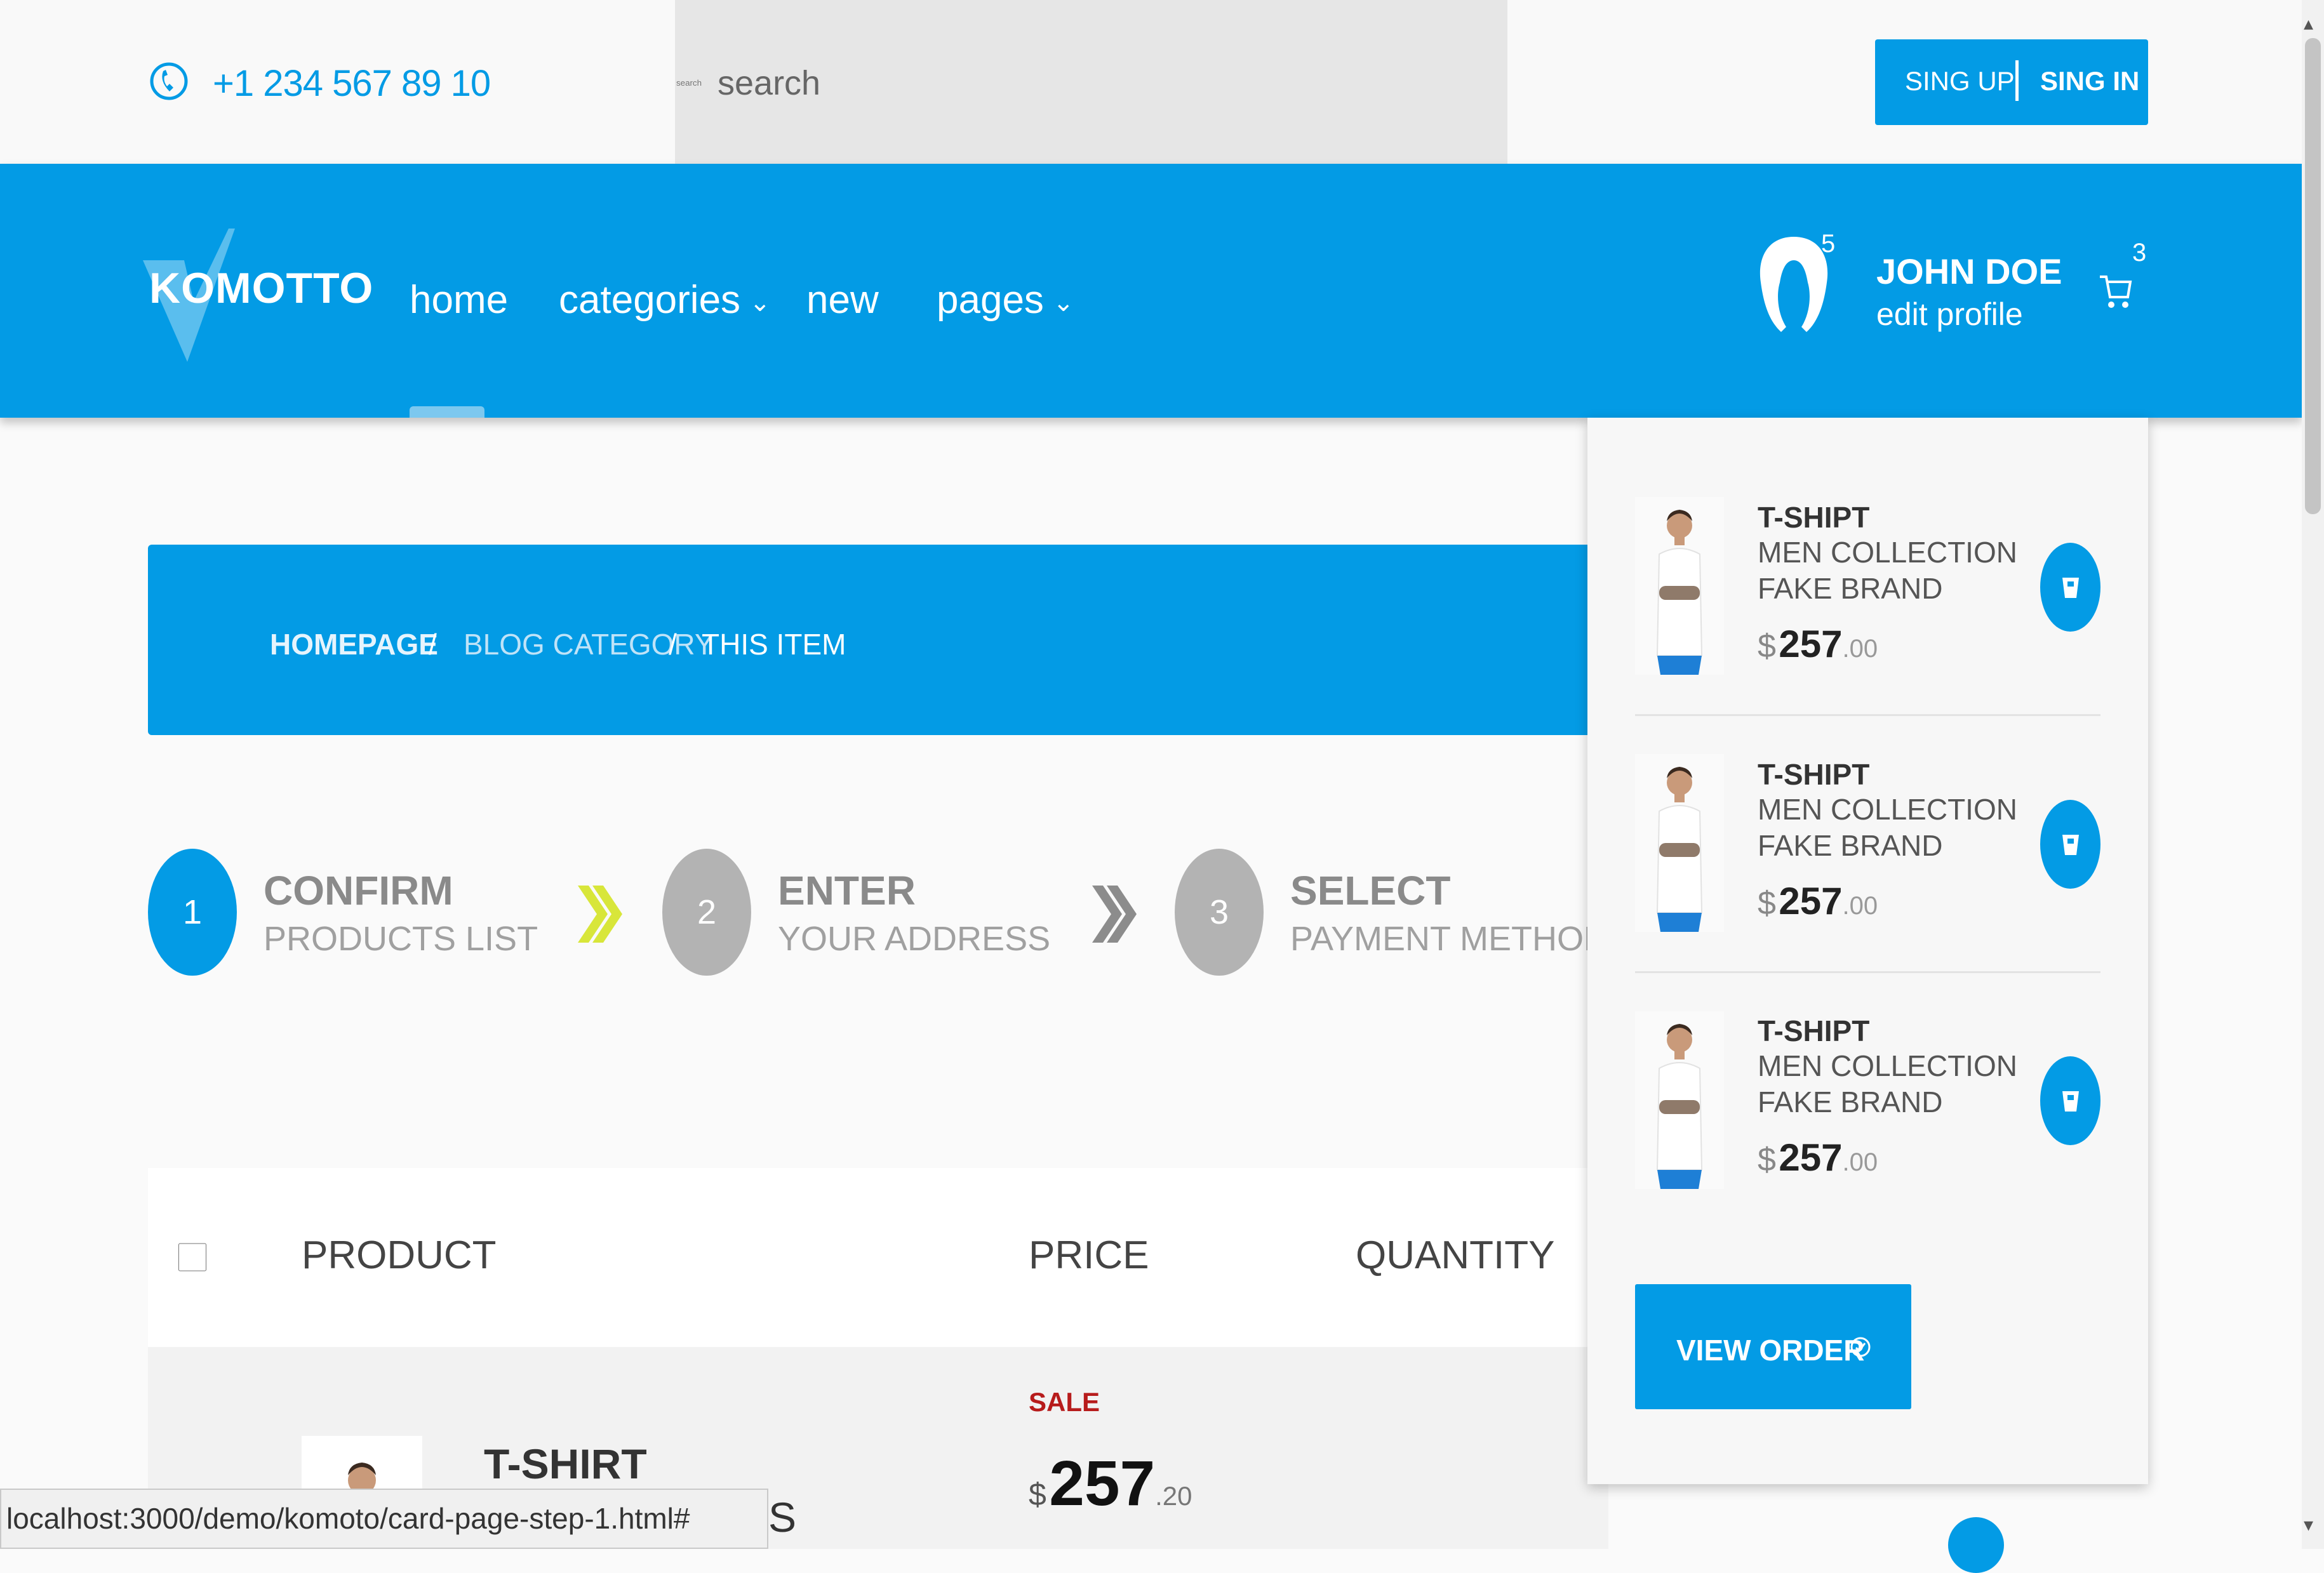 The height and width of the screenshot is (1573, 2324). Describe the element at coordinates (1949, 314) in the screenshot. I see `edit-profile-link: edit profile` at that location.